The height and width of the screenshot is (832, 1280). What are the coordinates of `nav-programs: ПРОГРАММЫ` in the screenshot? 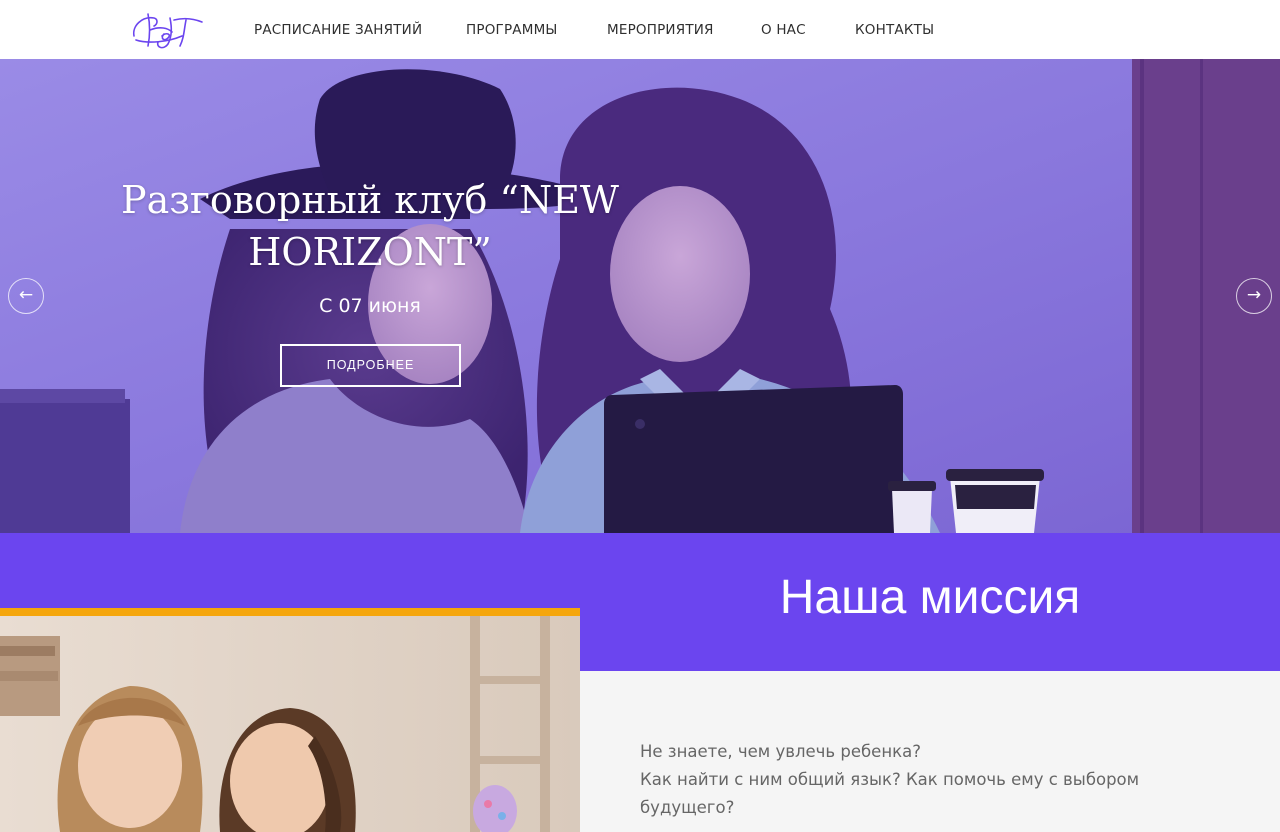 It's located at (512, 30).